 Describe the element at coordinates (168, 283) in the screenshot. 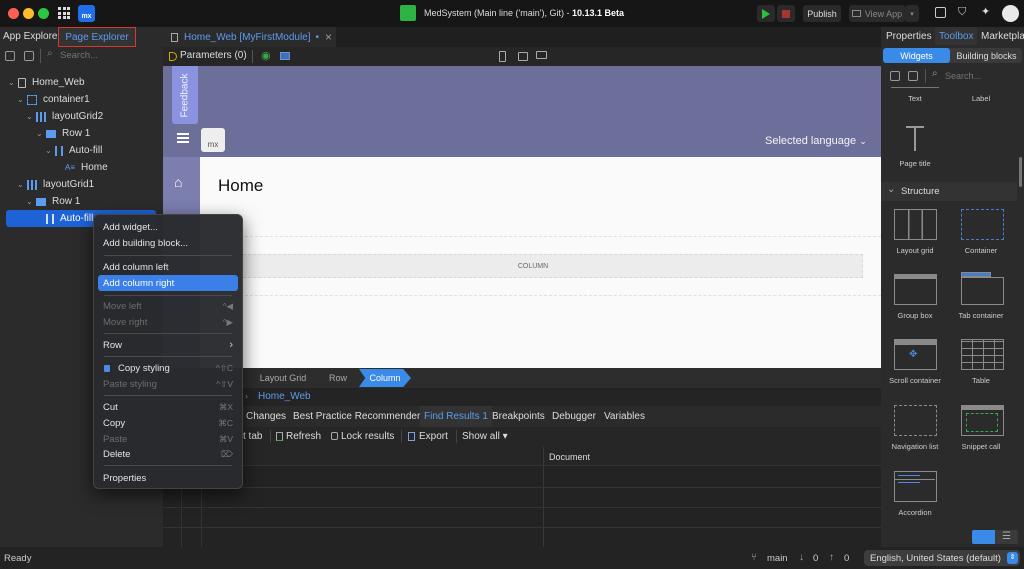

I see `menu-item-add-column-right: Add column right` at that location.